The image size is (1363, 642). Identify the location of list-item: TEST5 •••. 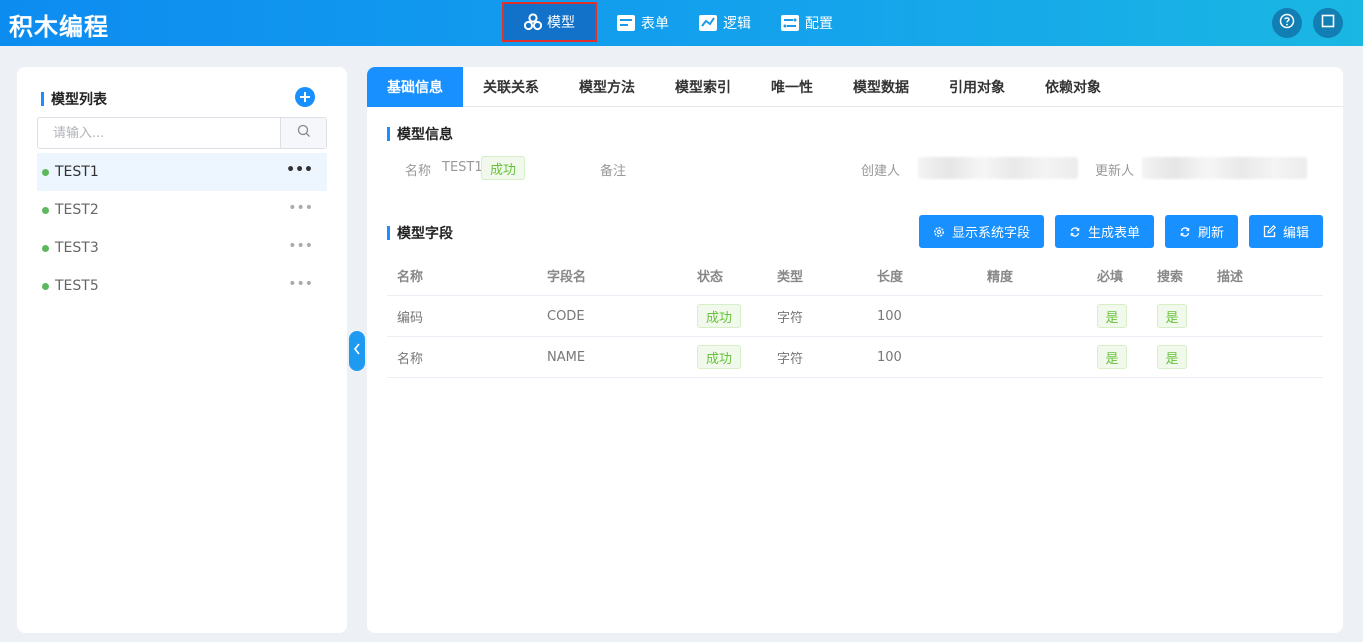
(182, 286).